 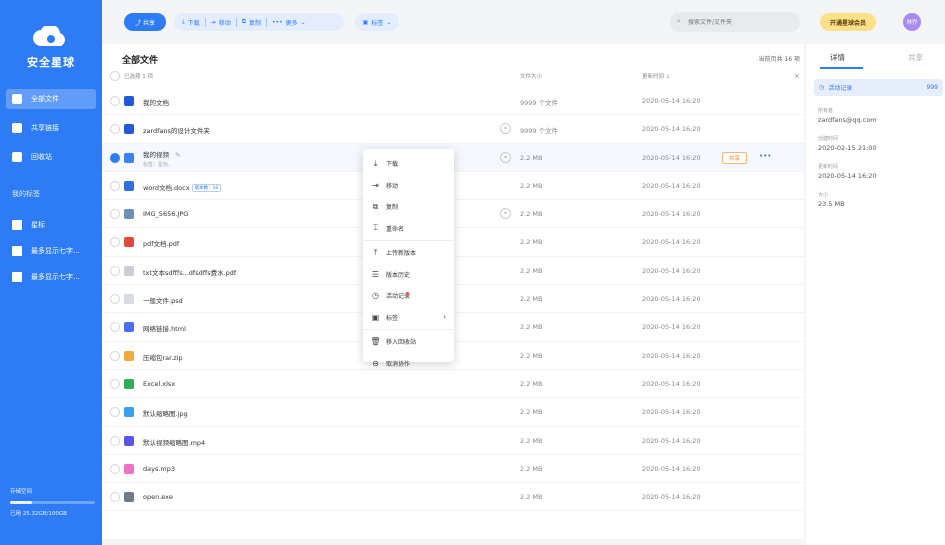 I want to click on file-name-text: 压缩包rar.zip, so click(x=163, y=357).